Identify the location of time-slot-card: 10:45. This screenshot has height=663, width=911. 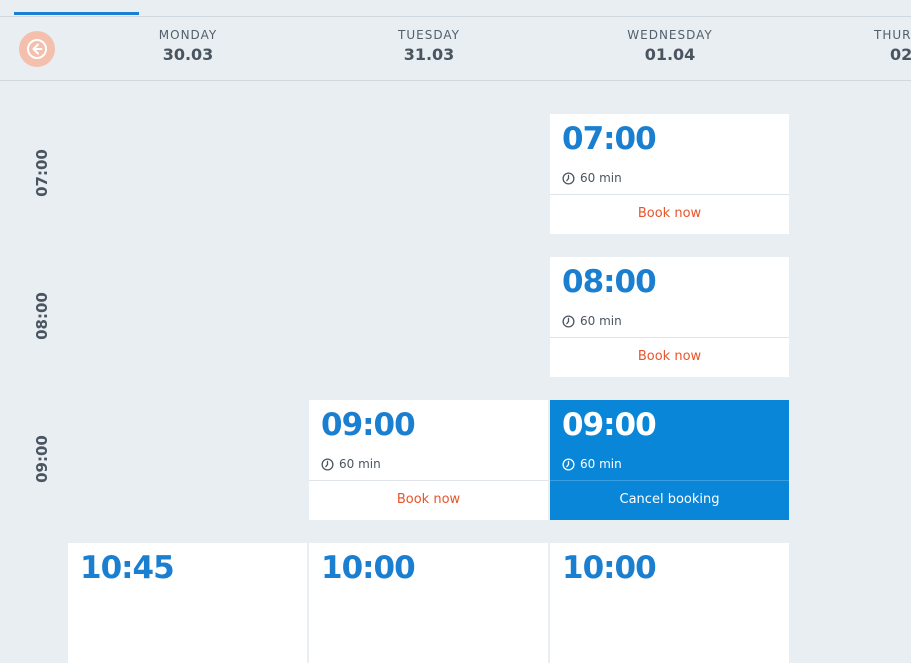
(187, 603).